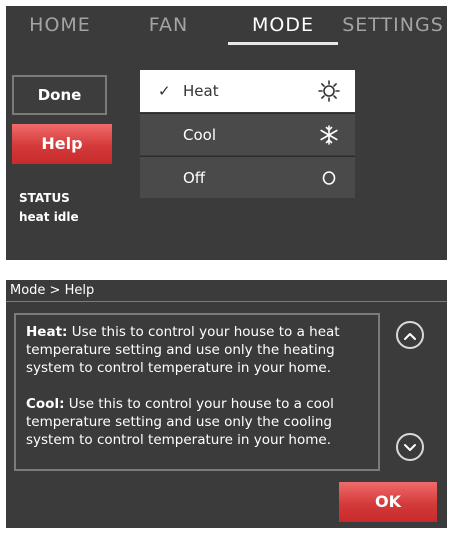 The width and height of the screenshot is (453, 534). I want to click on mode-label: Off, so click(194, 178).